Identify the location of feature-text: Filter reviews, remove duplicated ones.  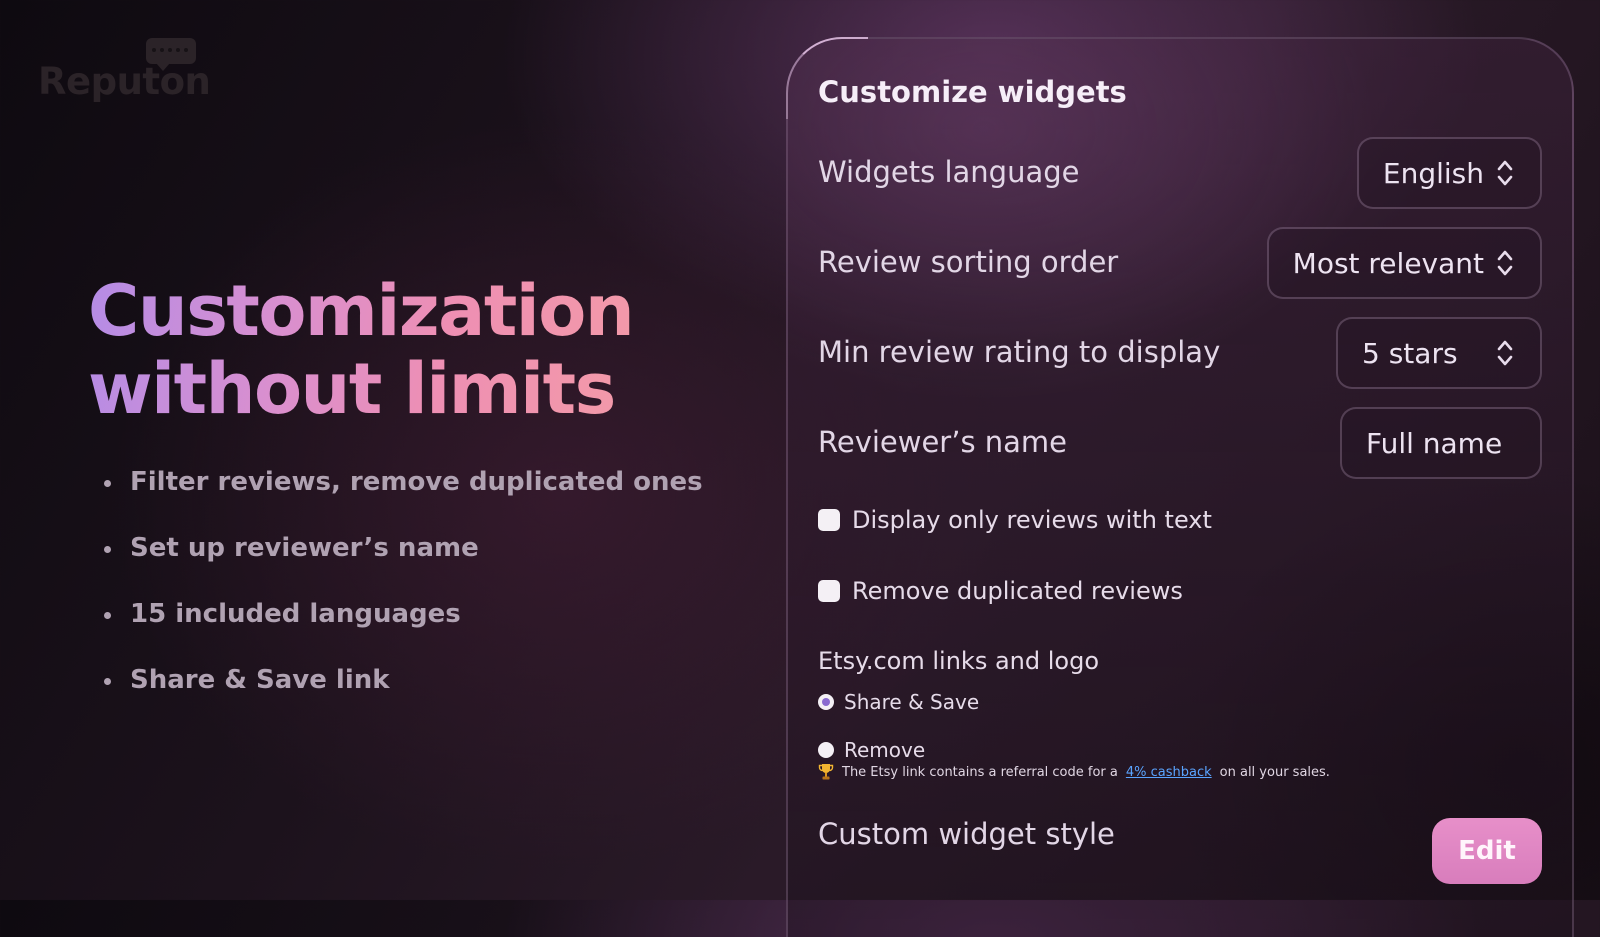
(416, 482).